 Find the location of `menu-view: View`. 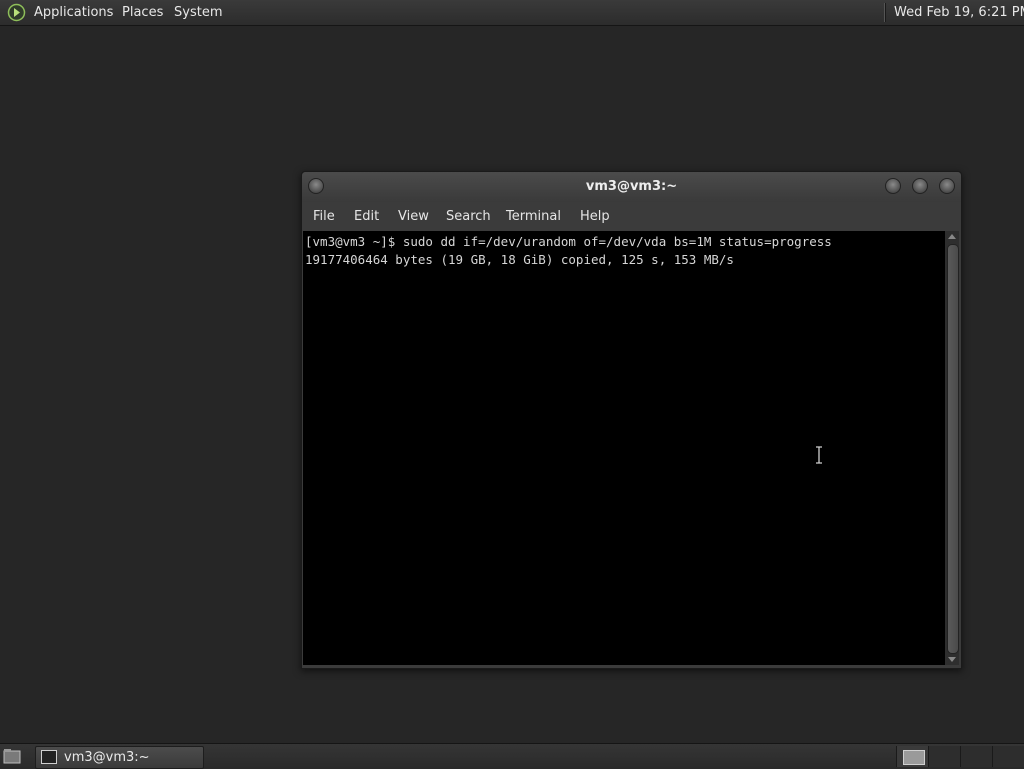

menu-view: View is located at coordinates (413, 217).